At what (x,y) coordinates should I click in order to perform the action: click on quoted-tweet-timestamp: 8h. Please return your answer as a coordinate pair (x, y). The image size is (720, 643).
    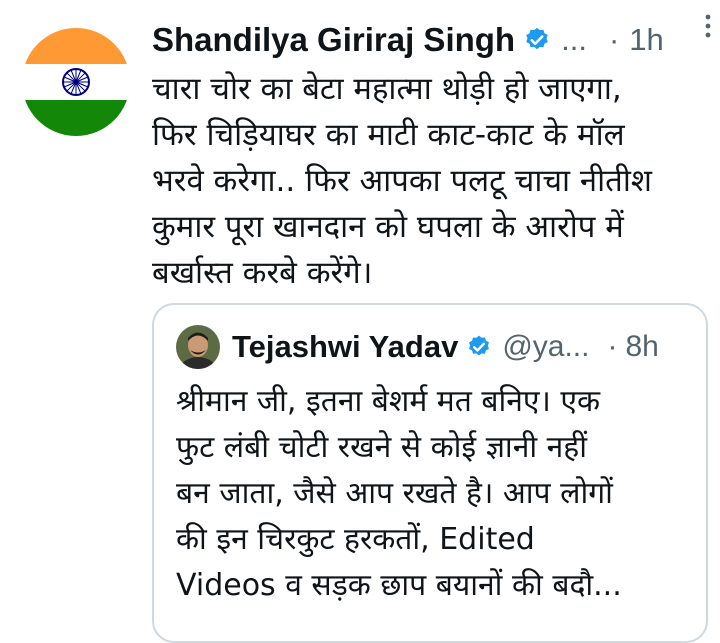
    Looking at the image, I should click on (641, 347).